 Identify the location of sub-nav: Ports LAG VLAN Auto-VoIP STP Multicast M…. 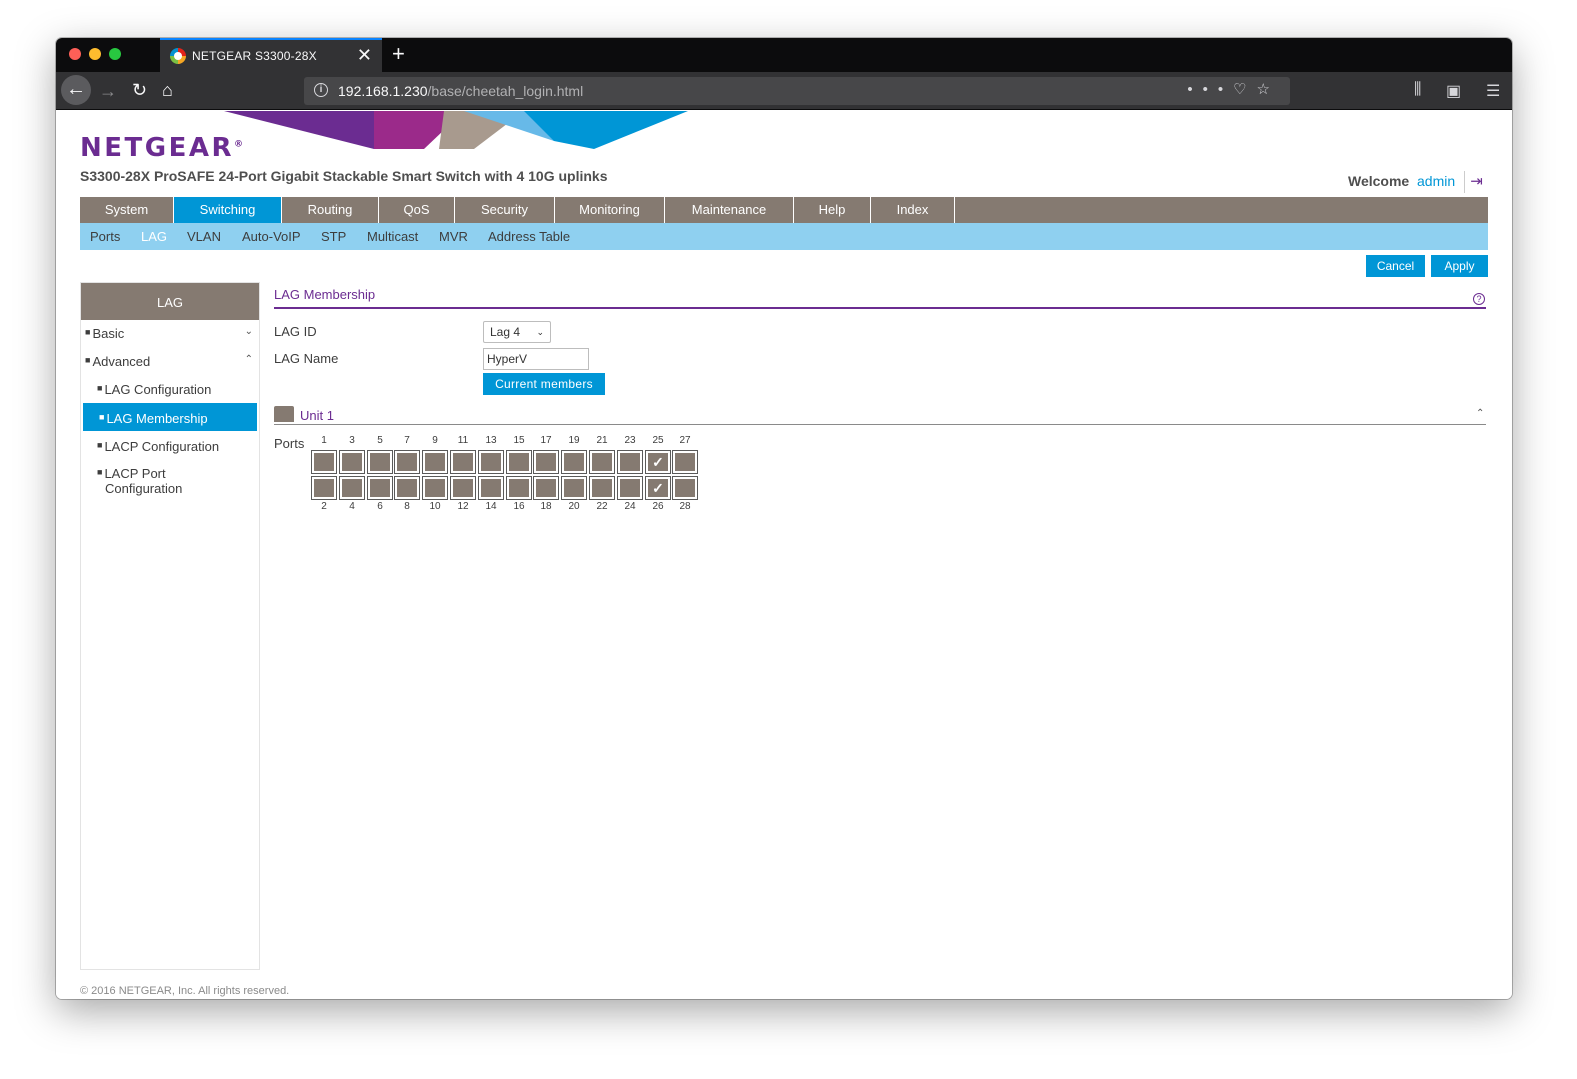
(784, 236).